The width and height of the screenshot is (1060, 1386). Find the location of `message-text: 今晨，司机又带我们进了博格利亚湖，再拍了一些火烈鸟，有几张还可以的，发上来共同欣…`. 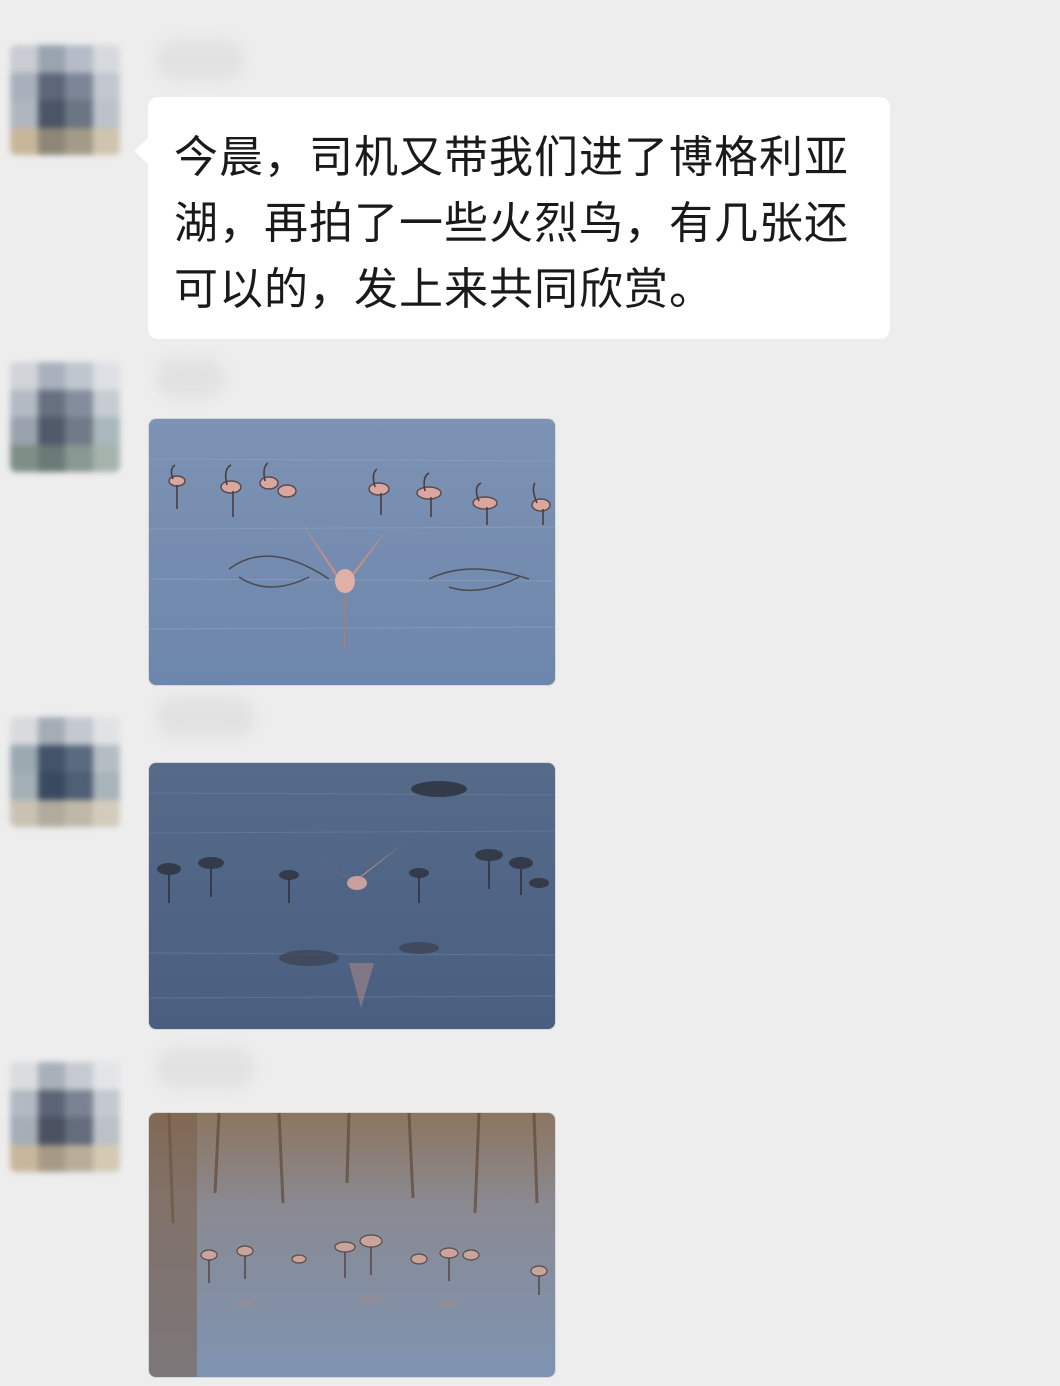

message-text: 今晨，司机又带我们进了博格利亚湖，再拍了一些火烈鸟，有几张还可以的，发上来共同欣… is located at coordinates (511, 223).